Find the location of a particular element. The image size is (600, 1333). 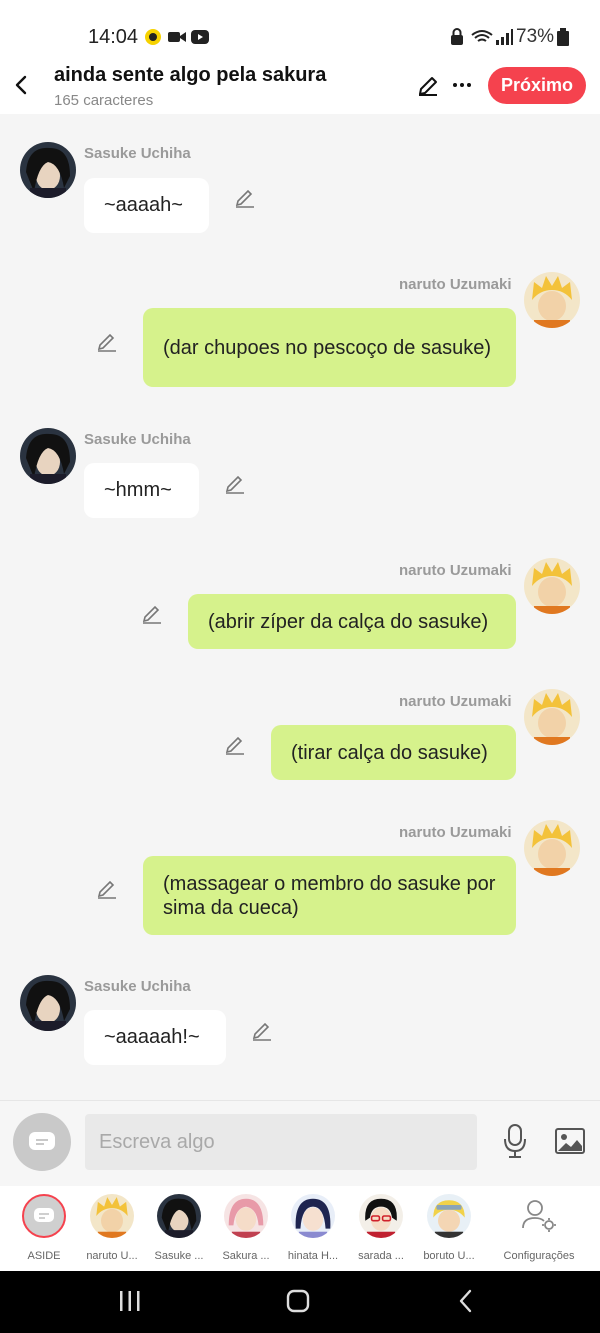

message-bubble: ~aaaah~ is located at coordinates (146, 205).